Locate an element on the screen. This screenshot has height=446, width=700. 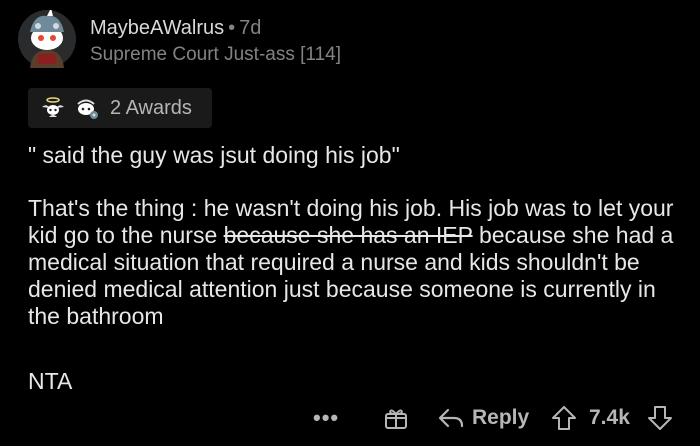
reply-label: Reply is located at coordinates (501, 417).